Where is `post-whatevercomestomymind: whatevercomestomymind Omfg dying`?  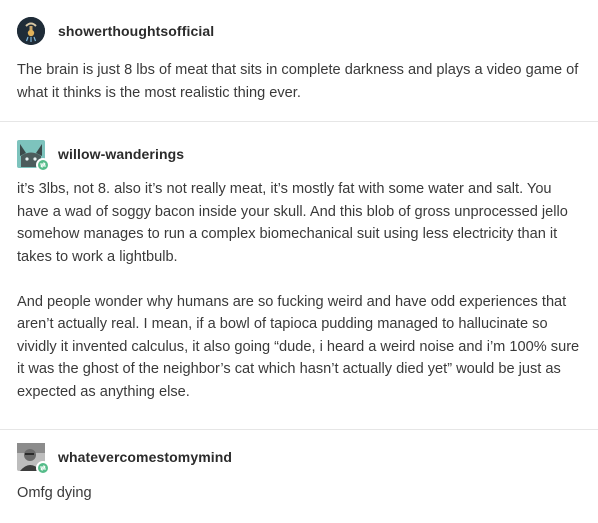 post-whatevercomestomymind: whatevercomestomymind Omfg dying is located at coordinates (299, 474).